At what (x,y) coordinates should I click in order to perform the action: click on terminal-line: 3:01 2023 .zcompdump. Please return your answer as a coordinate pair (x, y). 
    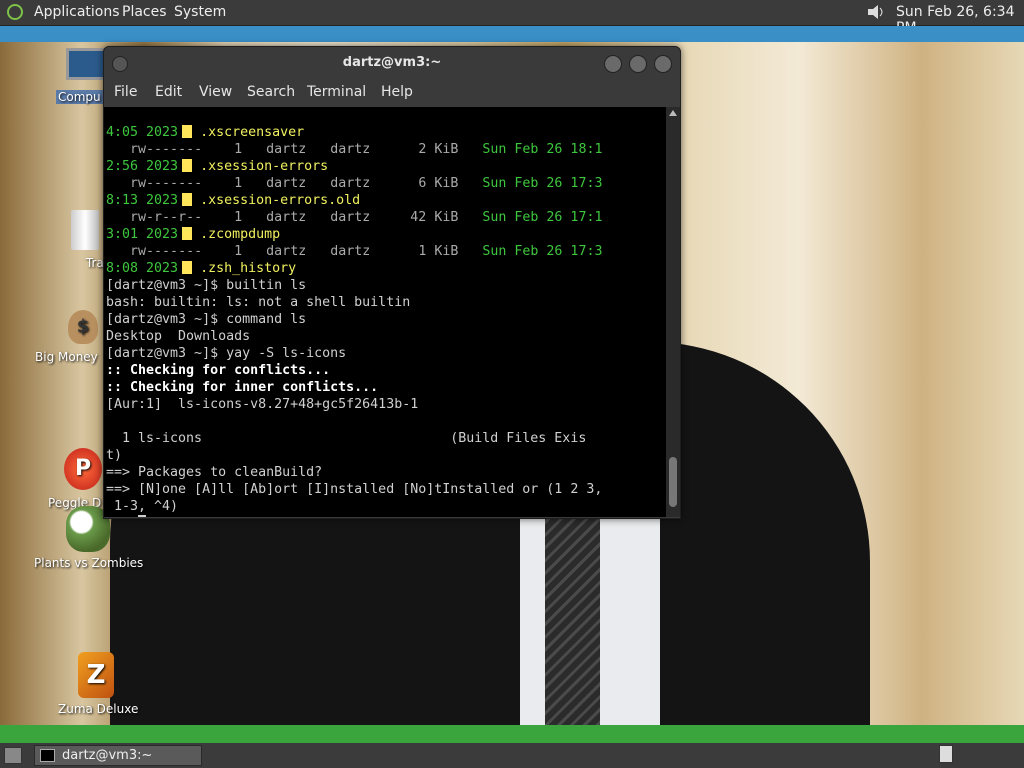
    Looking at the image, I should click on (193, 234).